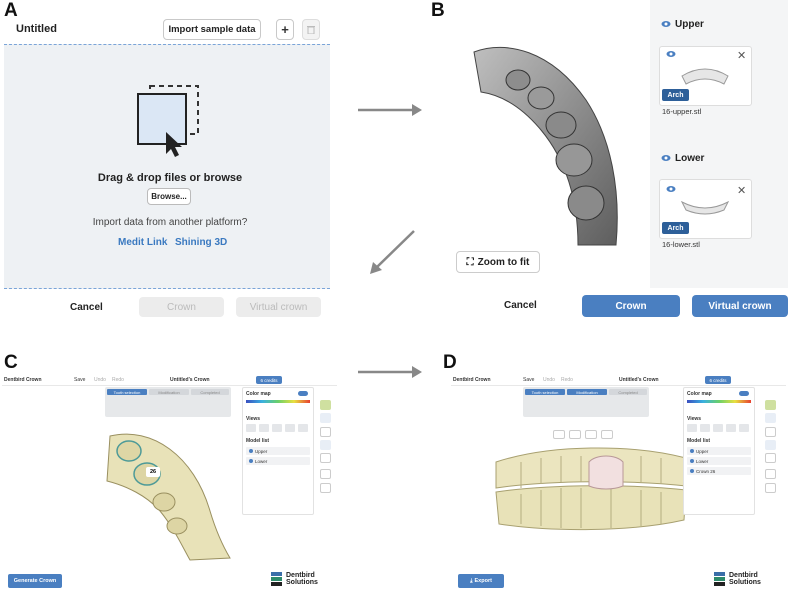 The width and height of the screenshot is (788, 592). Describe the element at coordinates (719, 471) in the screenshot. I see `model-item-crown: Crown 26` at that location.